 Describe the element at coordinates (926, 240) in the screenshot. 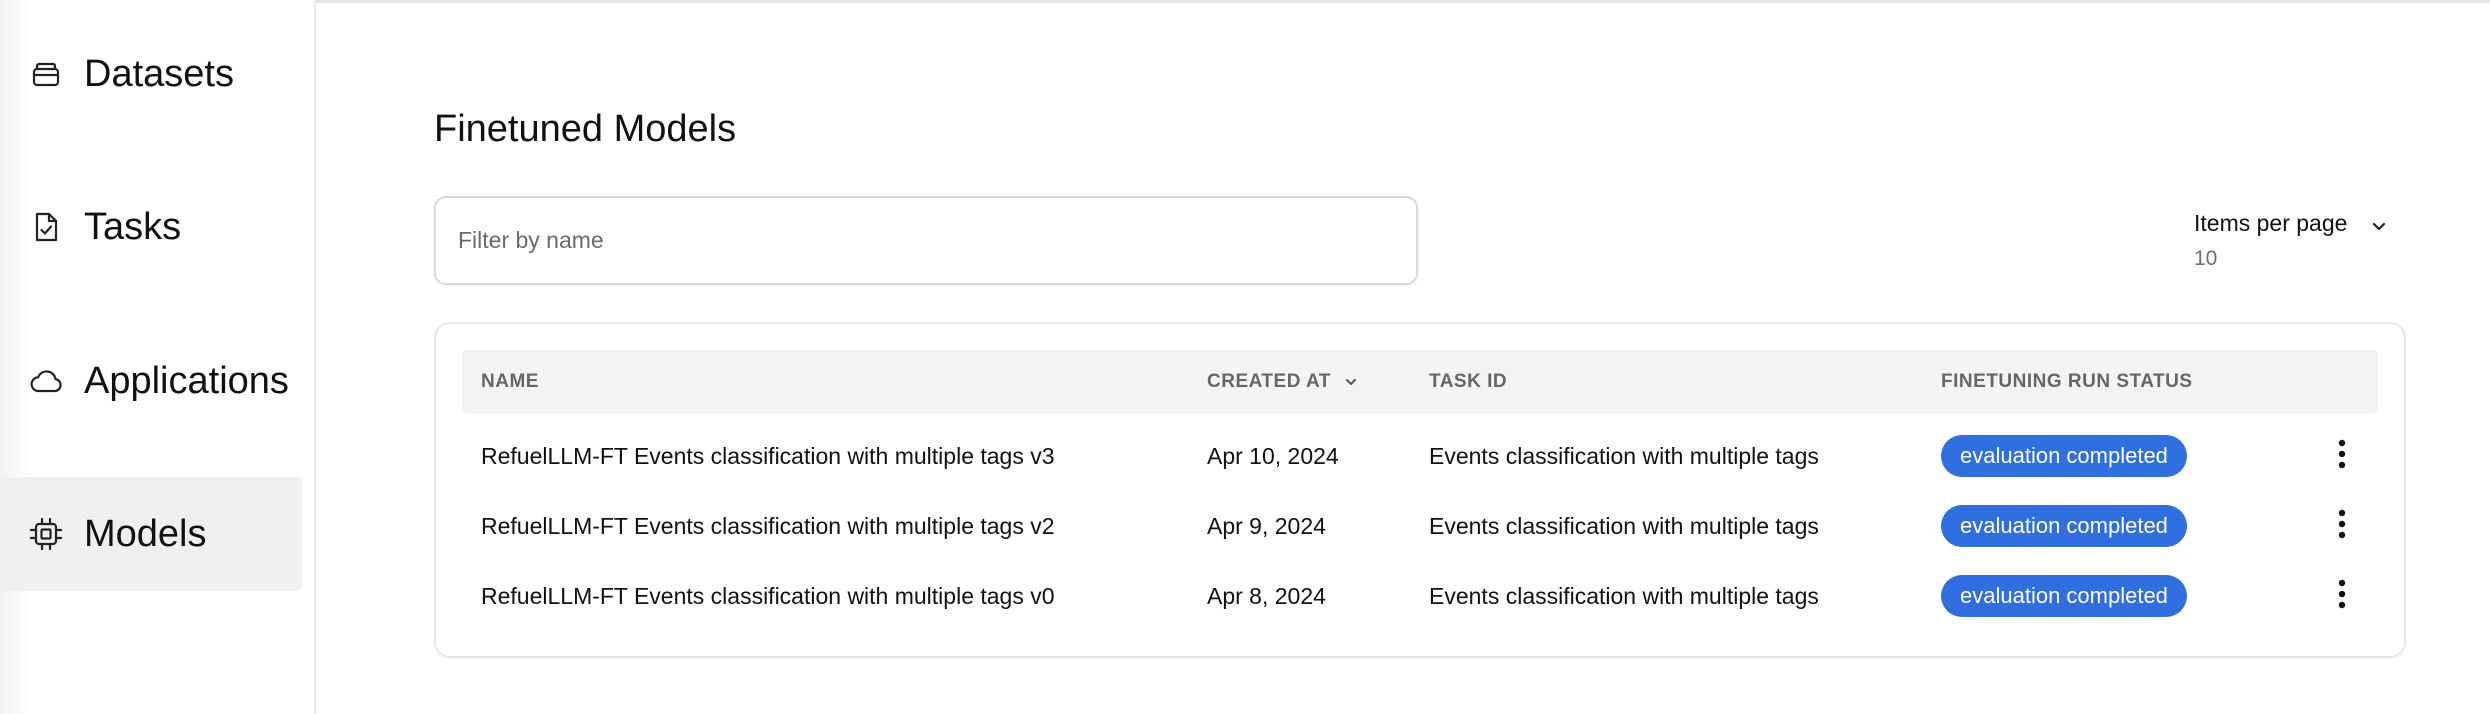

I see `filter-input` at that location.